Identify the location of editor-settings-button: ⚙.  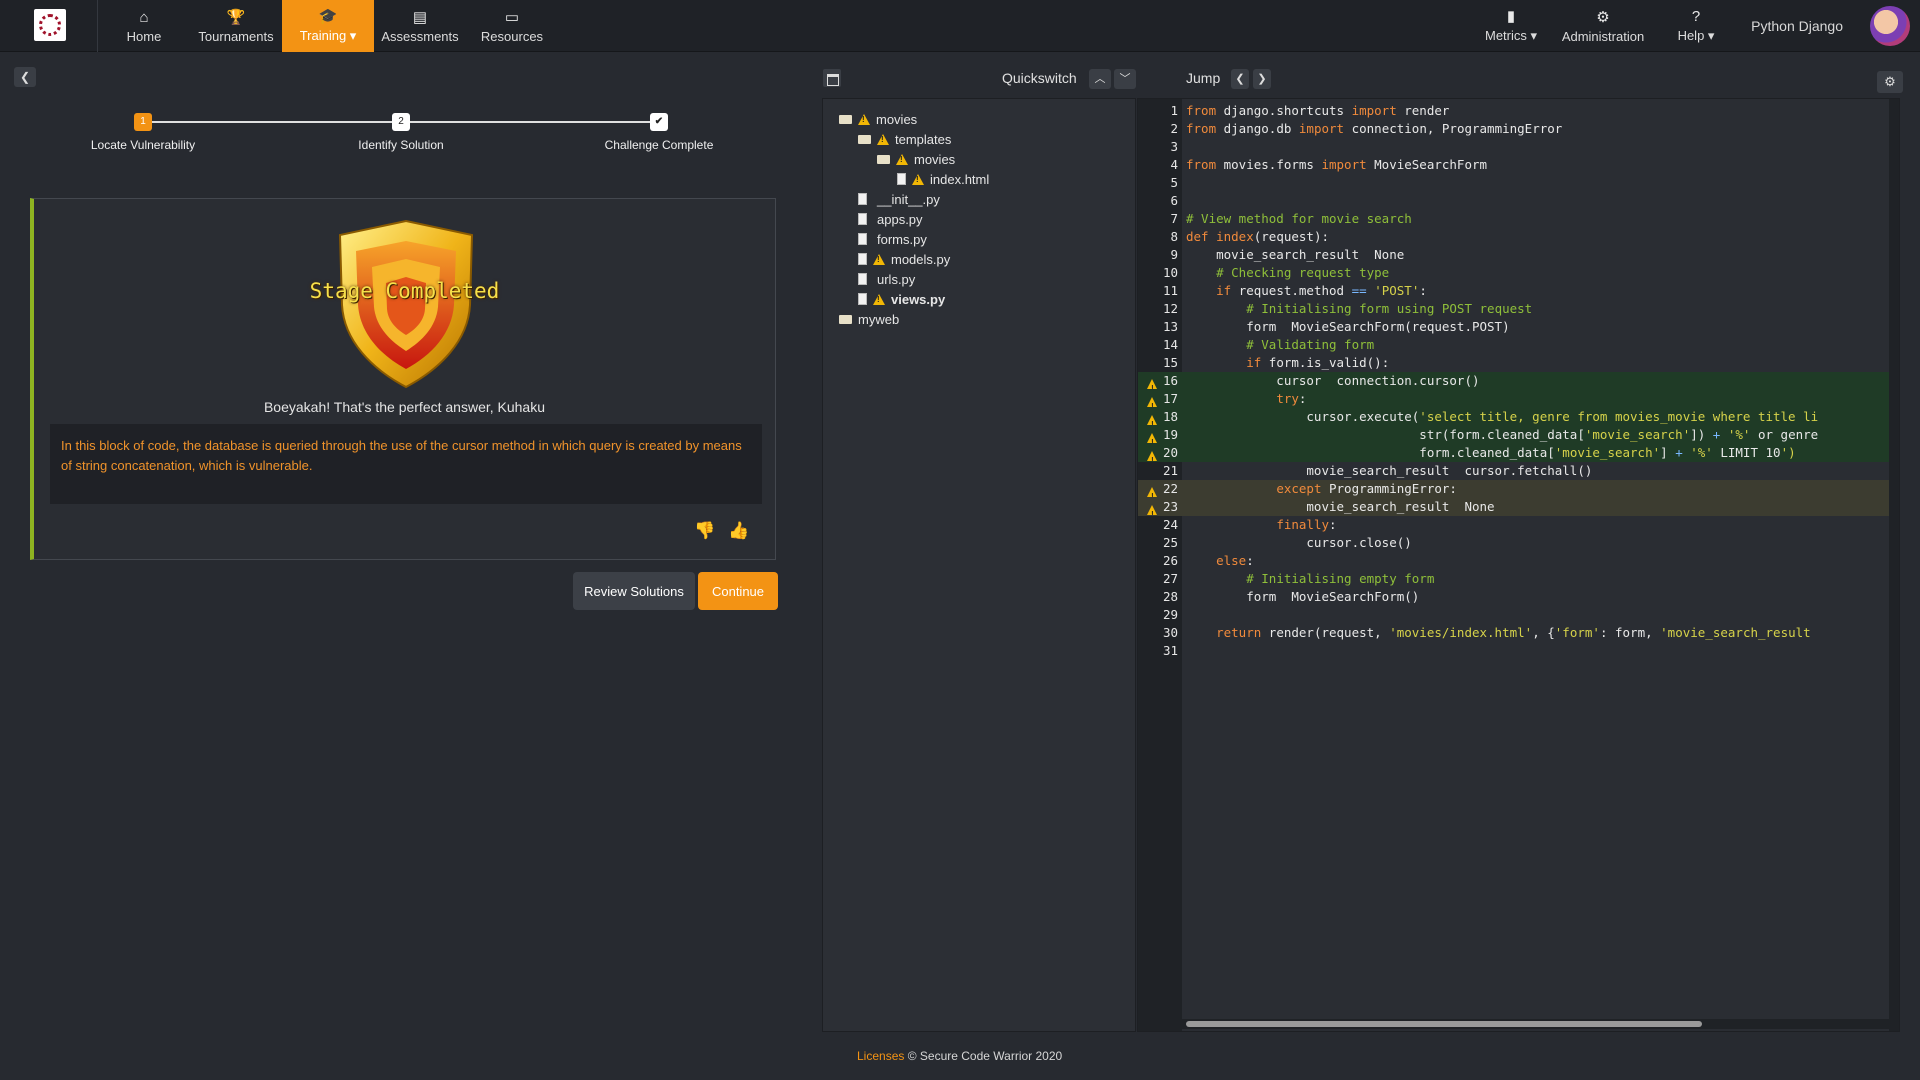
(1890, 82).